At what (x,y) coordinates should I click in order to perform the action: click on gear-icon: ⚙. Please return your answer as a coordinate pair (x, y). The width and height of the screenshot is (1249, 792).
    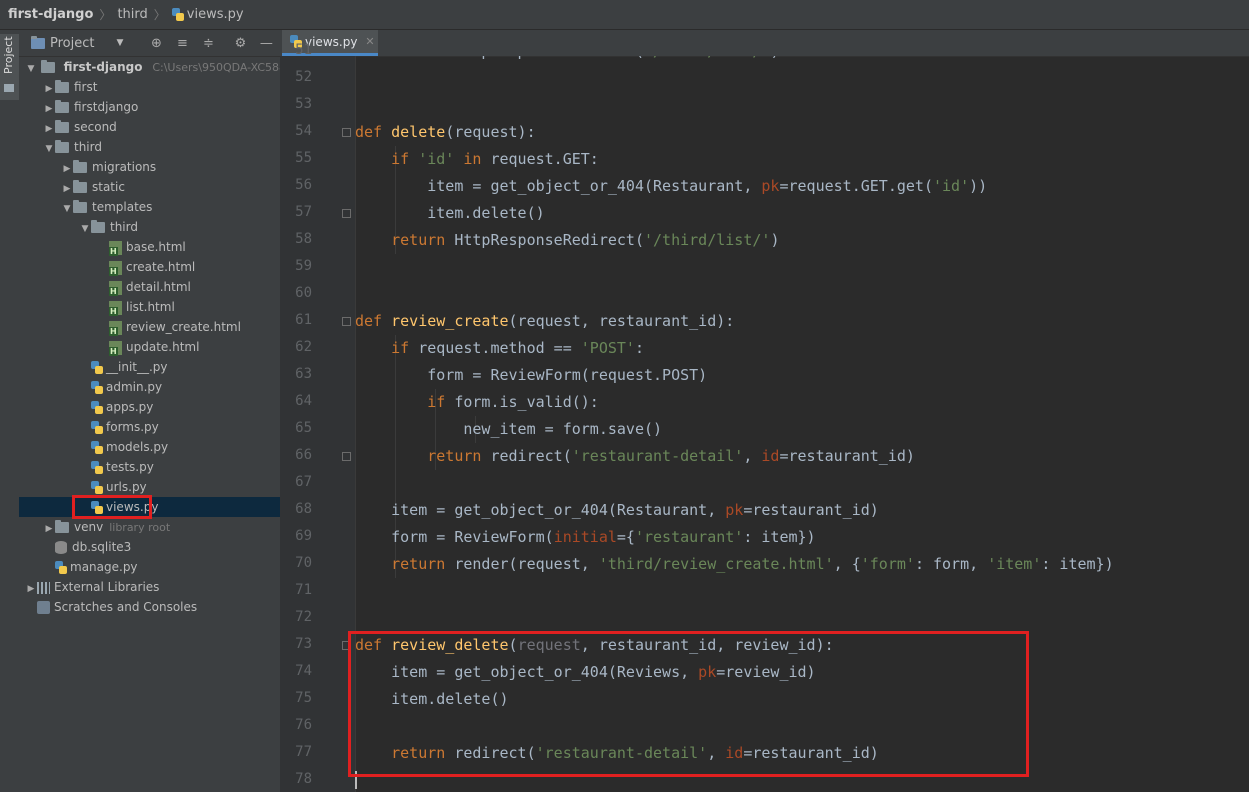
    Looking at the image, I should click on (240, 43).